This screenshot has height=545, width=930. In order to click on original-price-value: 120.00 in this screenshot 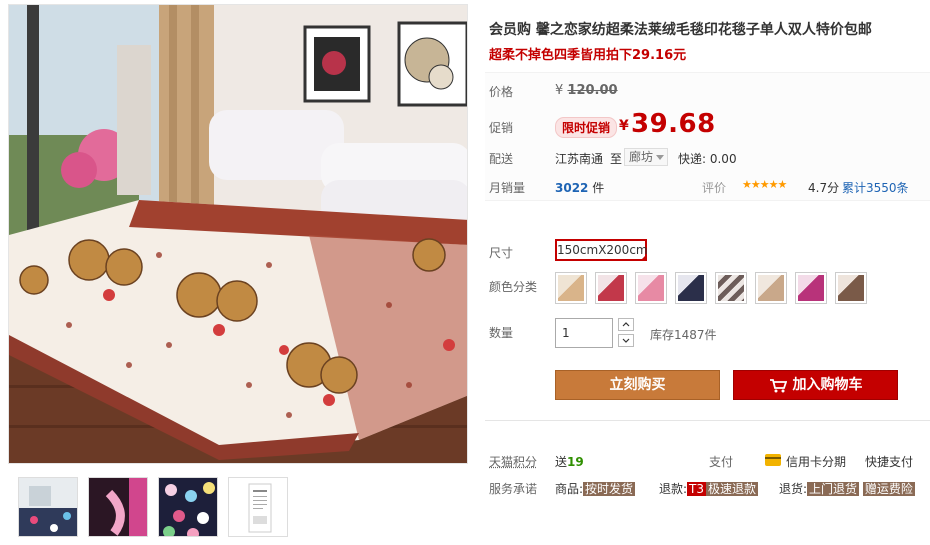, I will do `click(592, 90)`.